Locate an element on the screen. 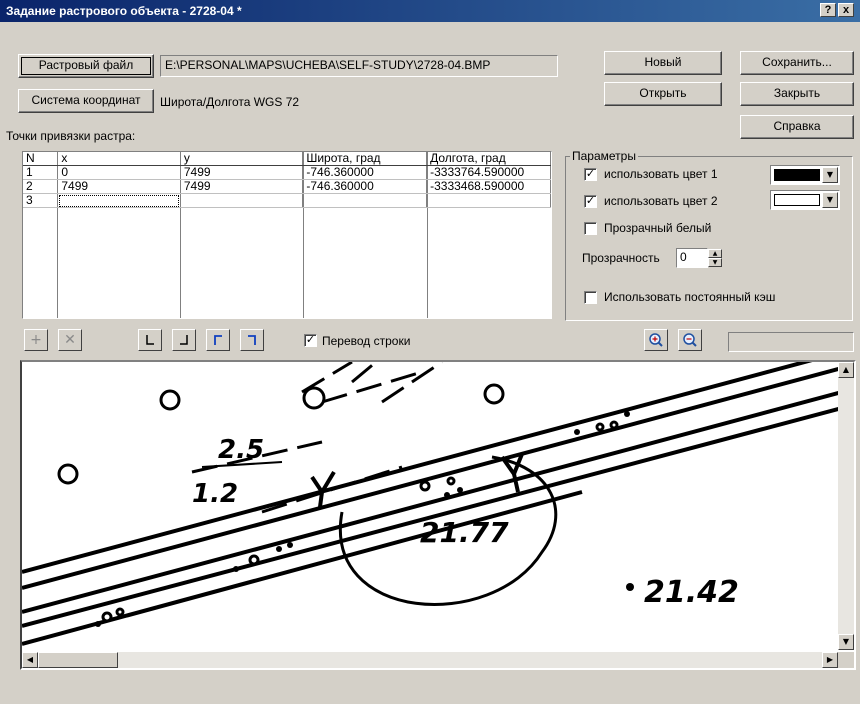  corner-bottom-right-icon is located at coordinates (184, 340).